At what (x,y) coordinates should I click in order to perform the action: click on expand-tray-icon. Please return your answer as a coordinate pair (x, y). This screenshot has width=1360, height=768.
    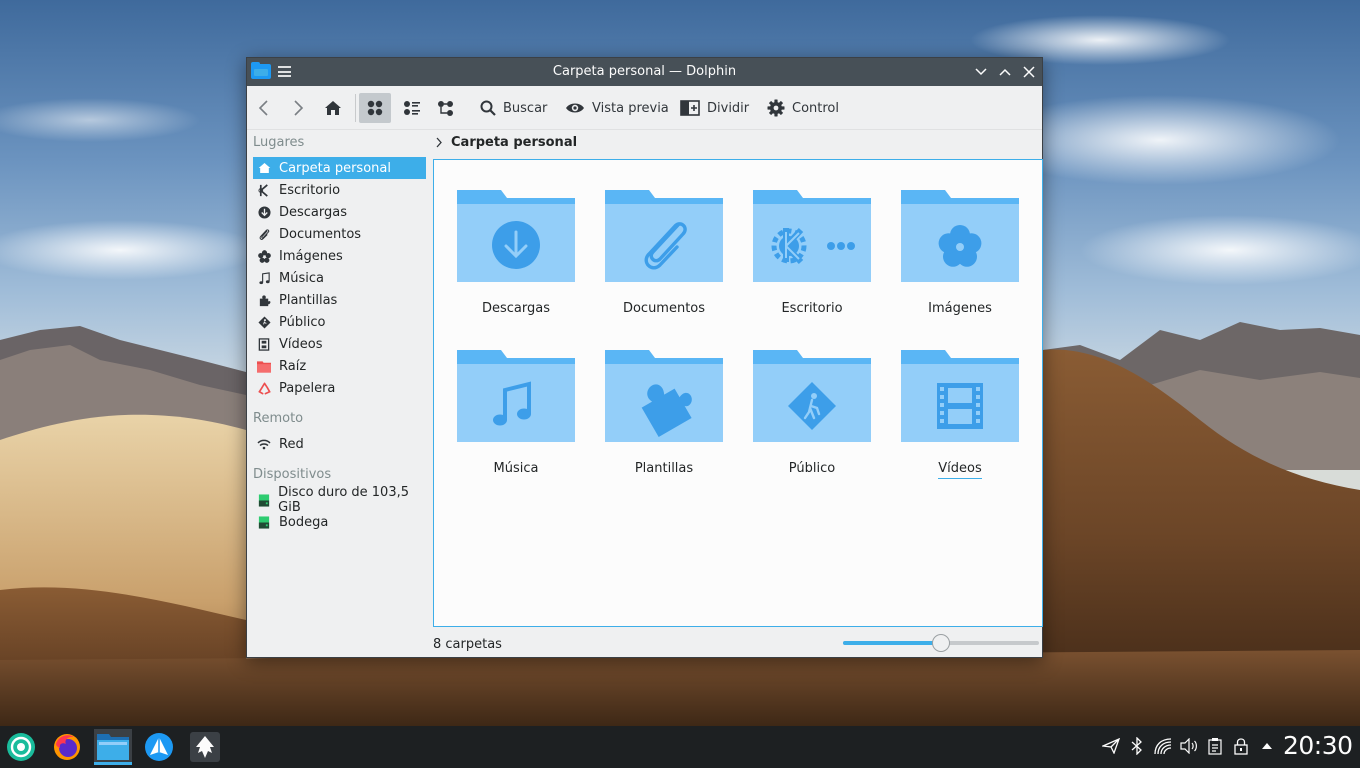
    Looking at the image, I should click on (1267, 746).